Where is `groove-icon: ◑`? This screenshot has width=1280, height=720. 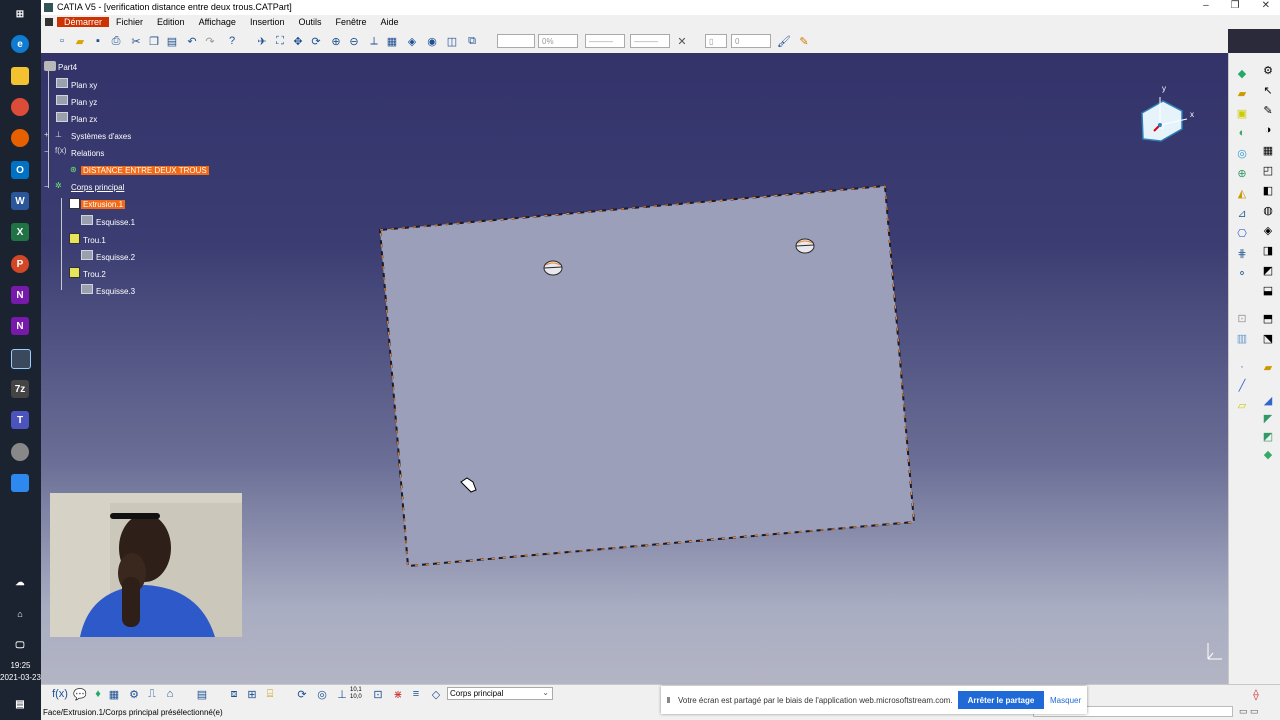 groove-icon: ◑ is located at coordinates (1268, 130).